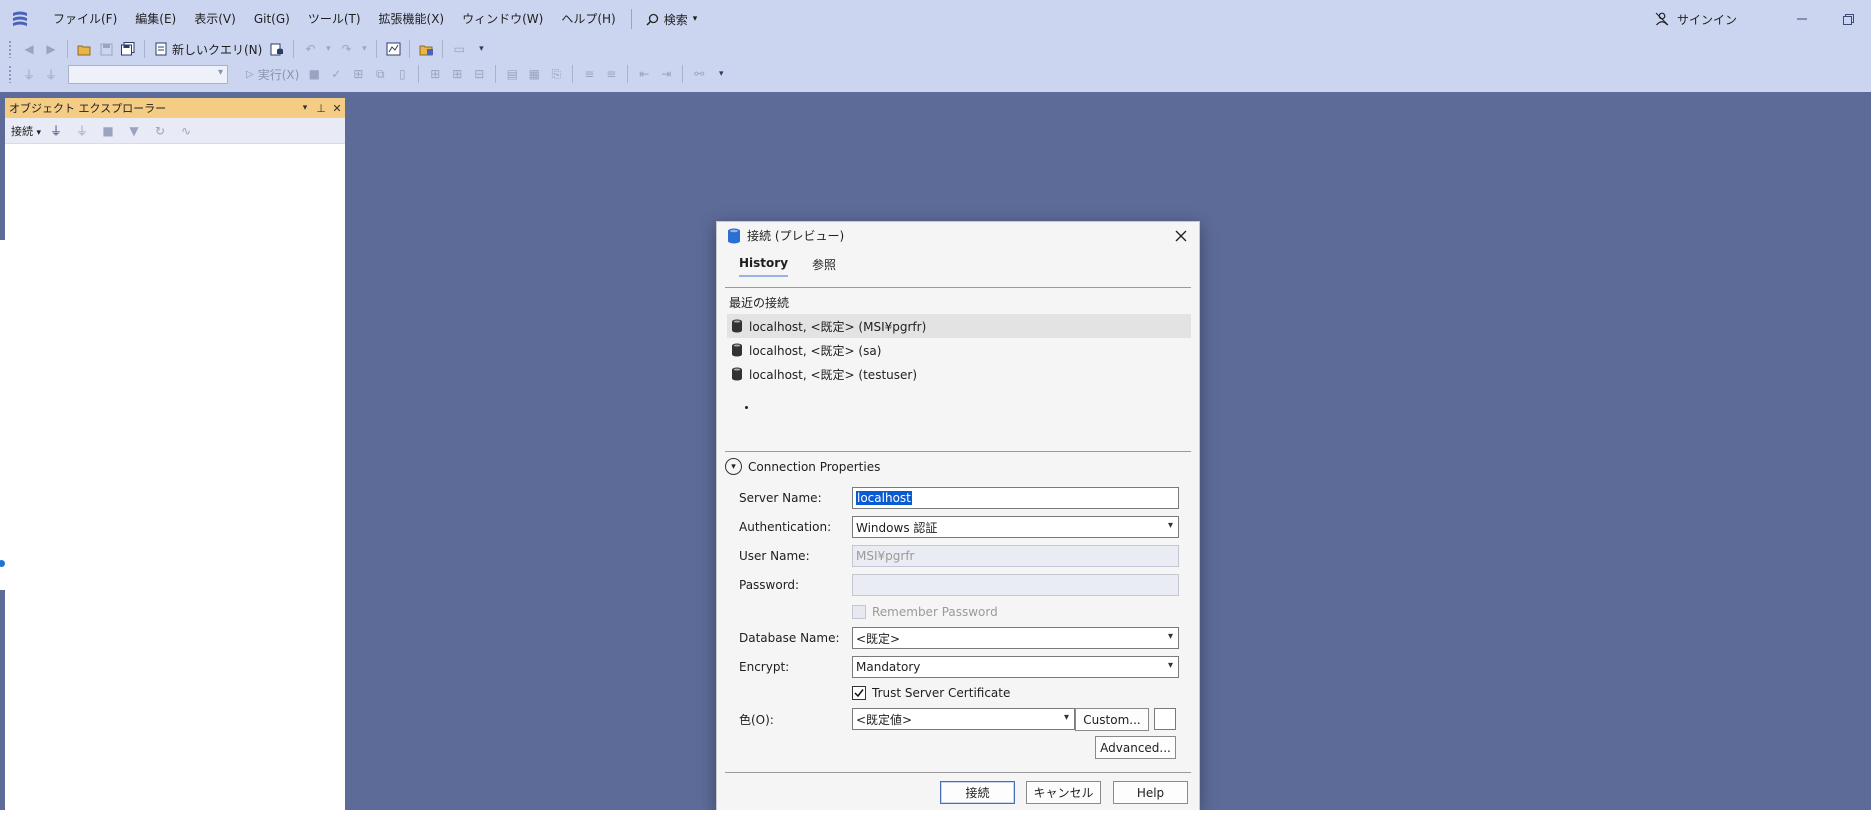 The image size is (1871, 815). I want to click on recent-connection-item: localhost, <既定> (testuser), so click(959, 374).